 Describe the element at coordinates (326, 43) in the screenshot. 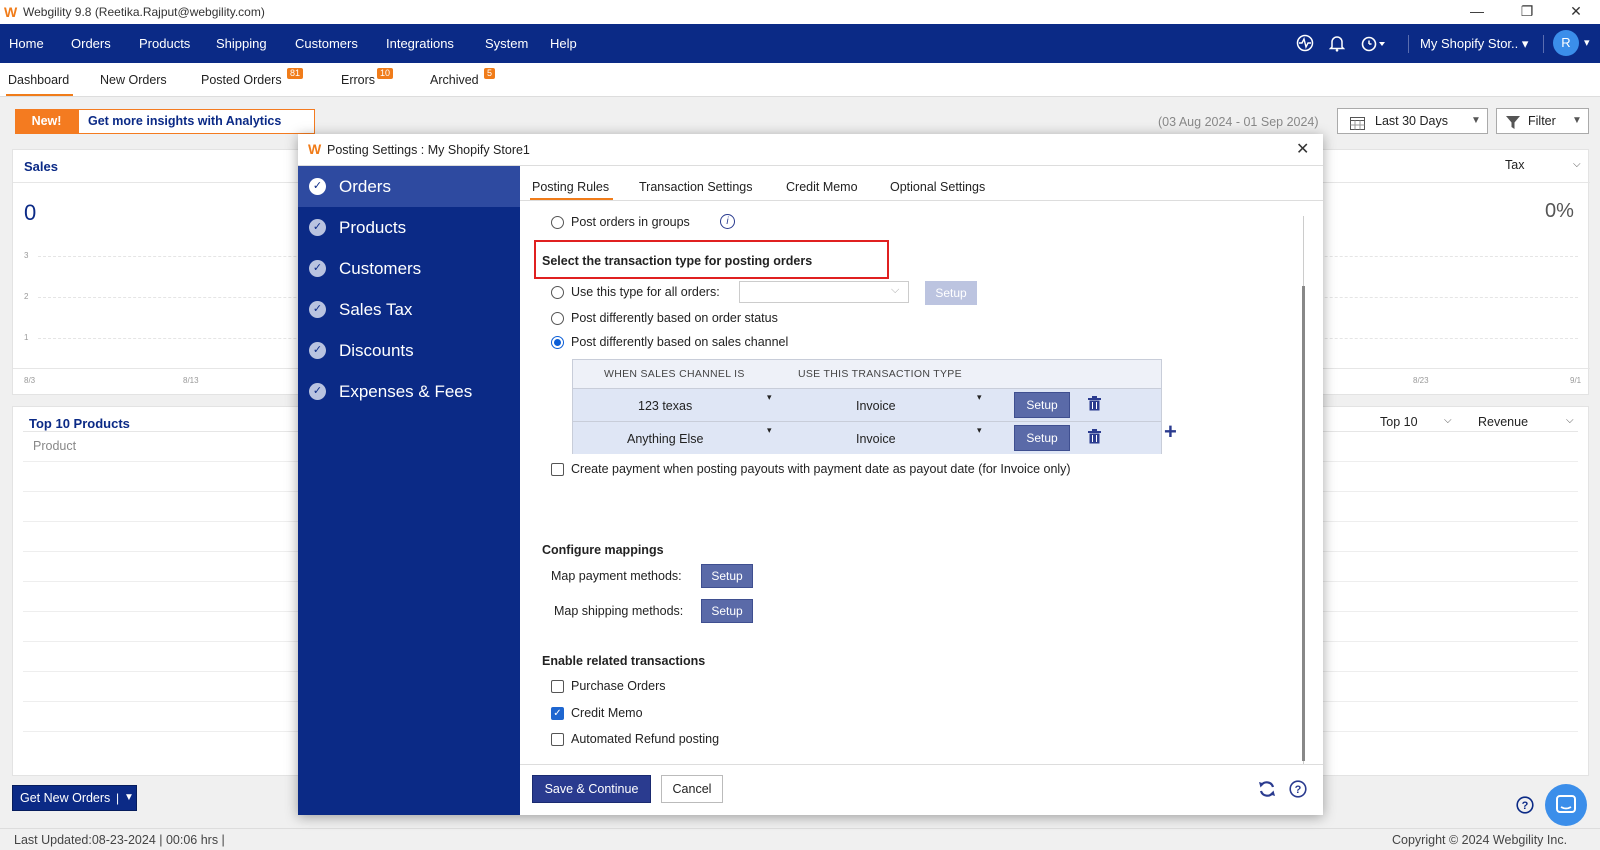

I see `nav-customers: Customers` at that location.